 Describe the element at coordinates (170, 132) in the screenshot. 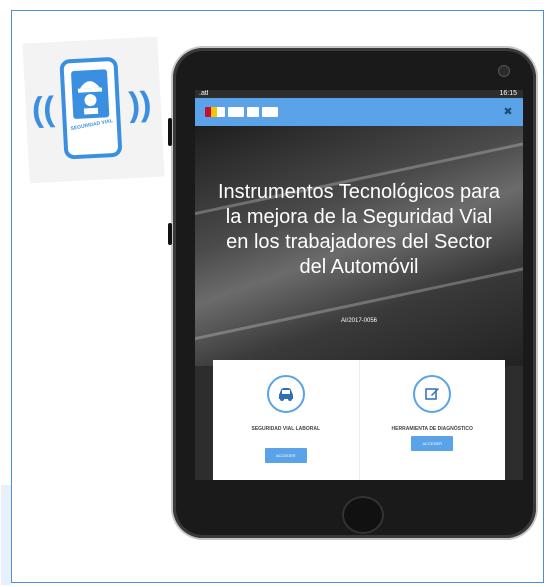

I see `volume-button` at that location.